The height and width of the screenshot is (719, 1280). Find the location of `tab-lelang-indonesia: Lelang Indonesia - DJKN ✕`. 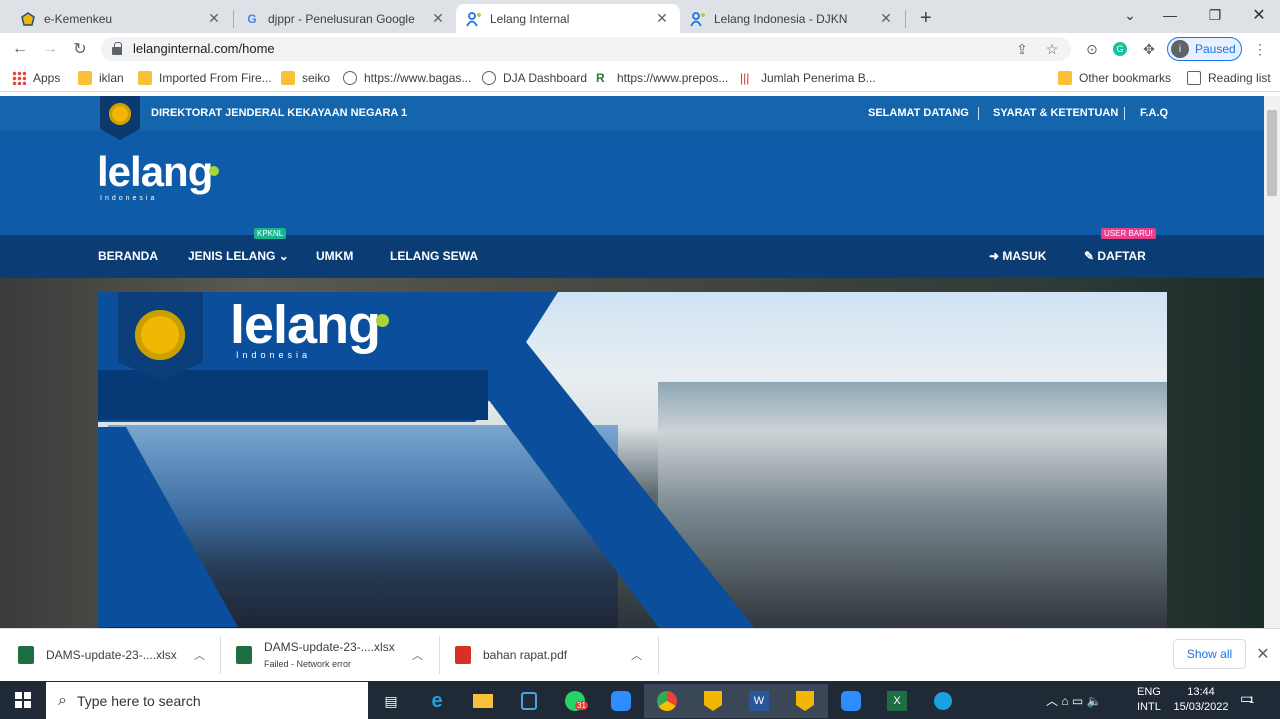

tab-lelang-indonesia: Lelang Indonesia - DJKN ✕ is located at coordinates (792, 18).